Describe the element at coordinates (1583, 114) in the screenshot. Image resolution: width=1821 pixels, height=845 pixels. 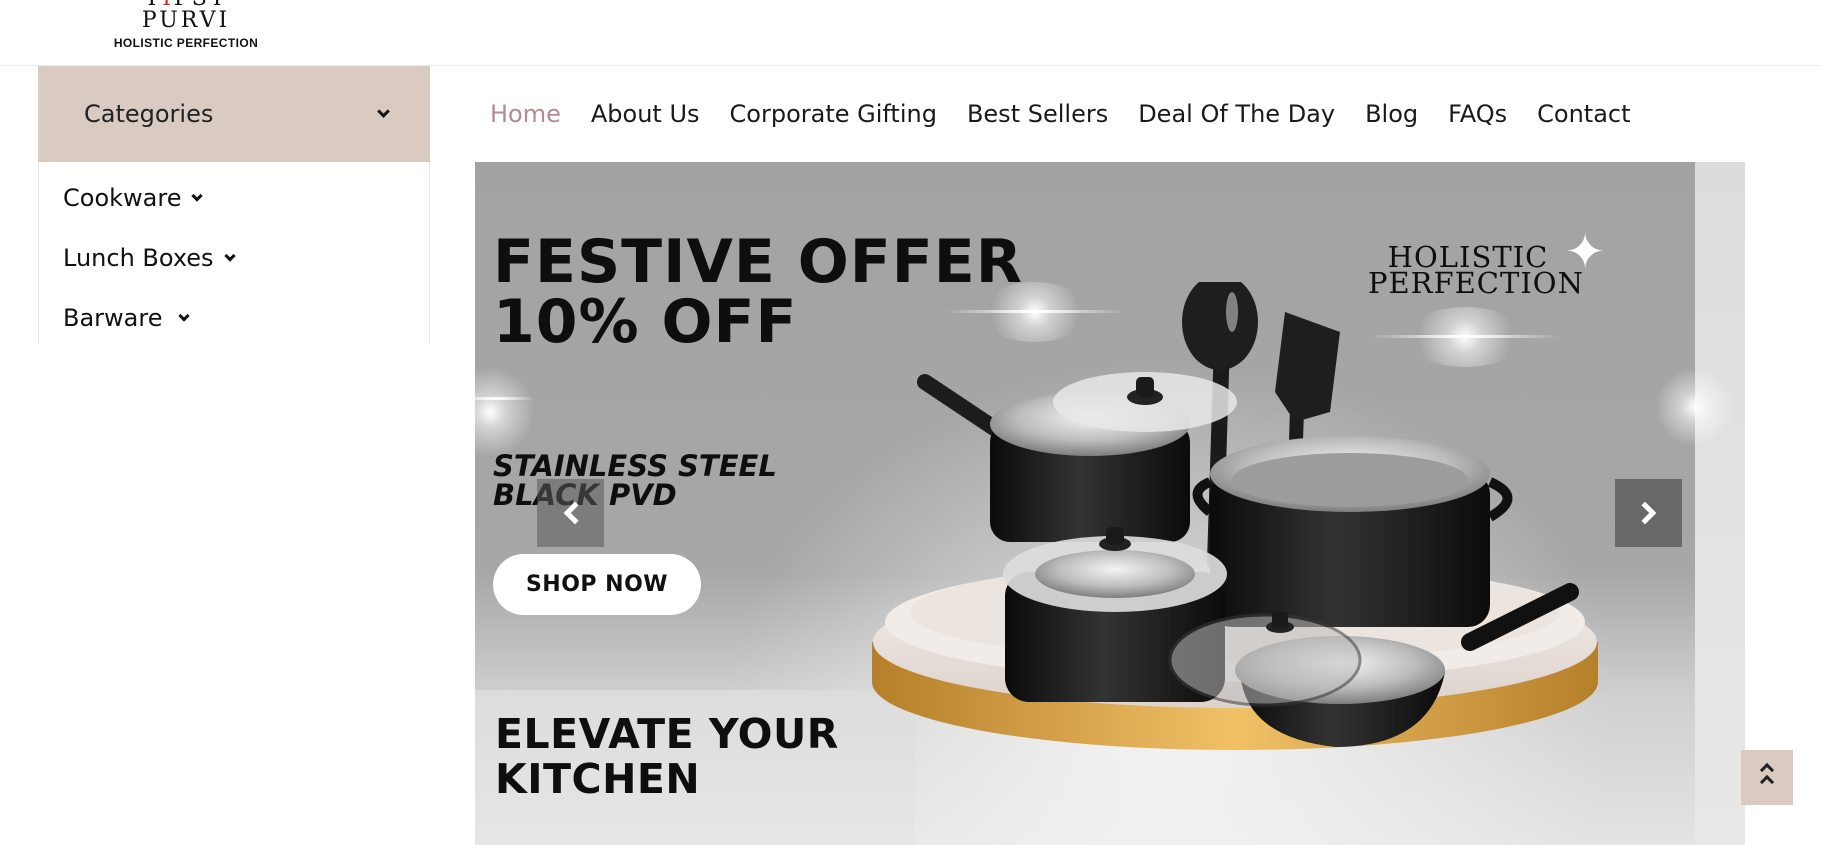
I see `nav-contact: Contact` at that location.